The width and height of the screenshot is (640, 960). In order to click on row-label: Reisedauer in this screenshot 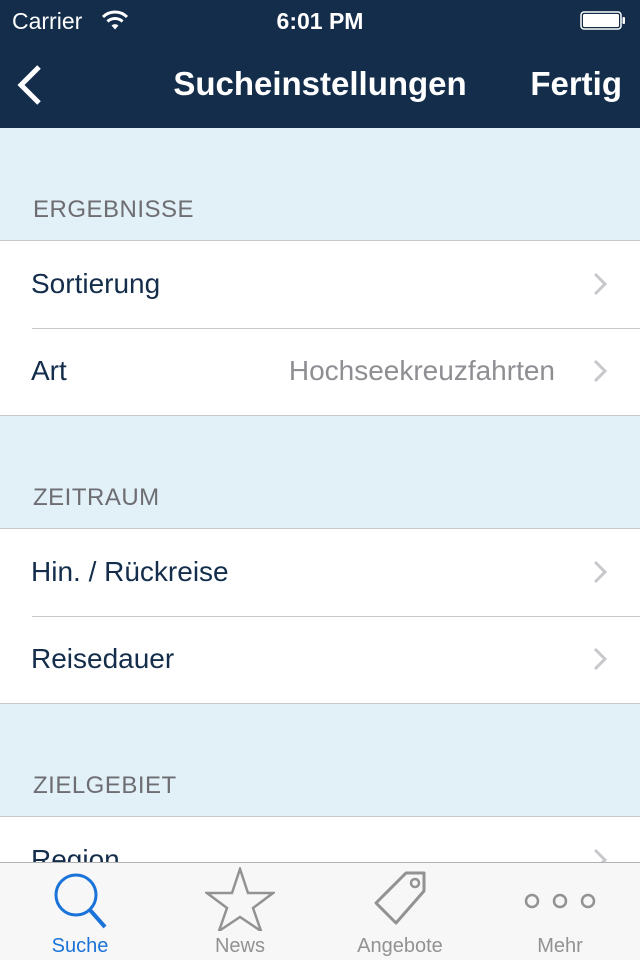, I will do `click(103, 658)`.